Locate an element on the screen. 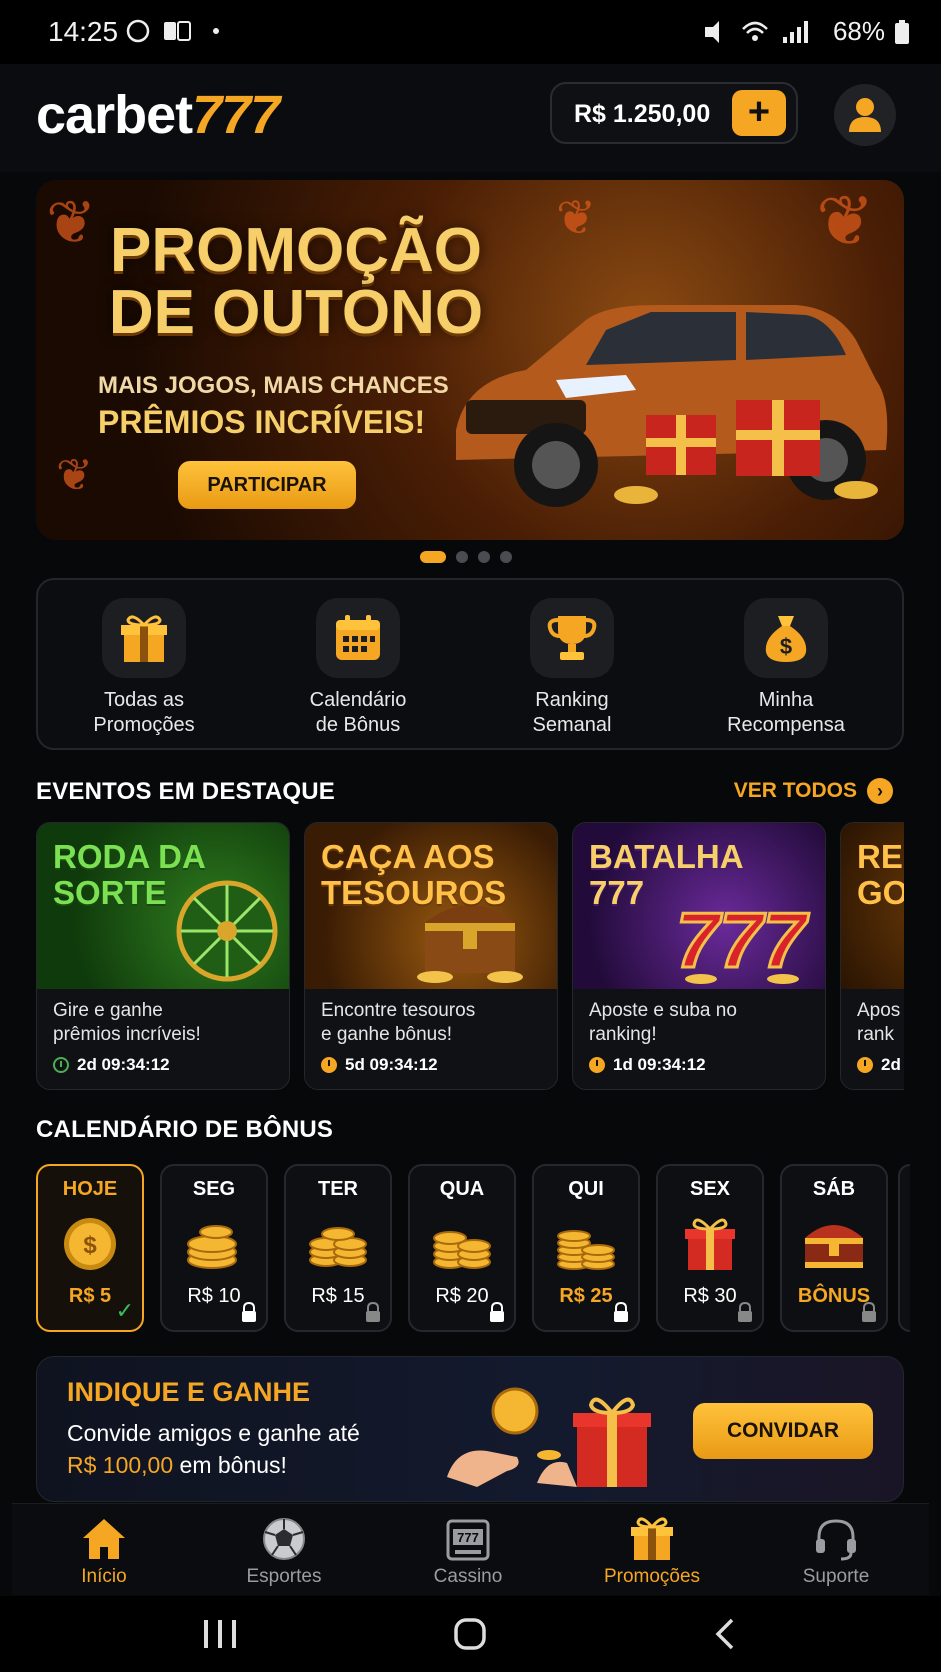 This screenshot has height=1672, width=941. quick-link-my-reward: $ Minha Recompensa is located at coordinates (786, 668).